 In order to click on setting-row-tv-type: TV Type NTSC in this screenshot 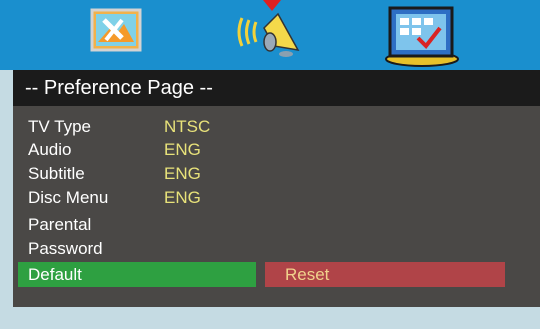, I will do `click(276, 127)`.